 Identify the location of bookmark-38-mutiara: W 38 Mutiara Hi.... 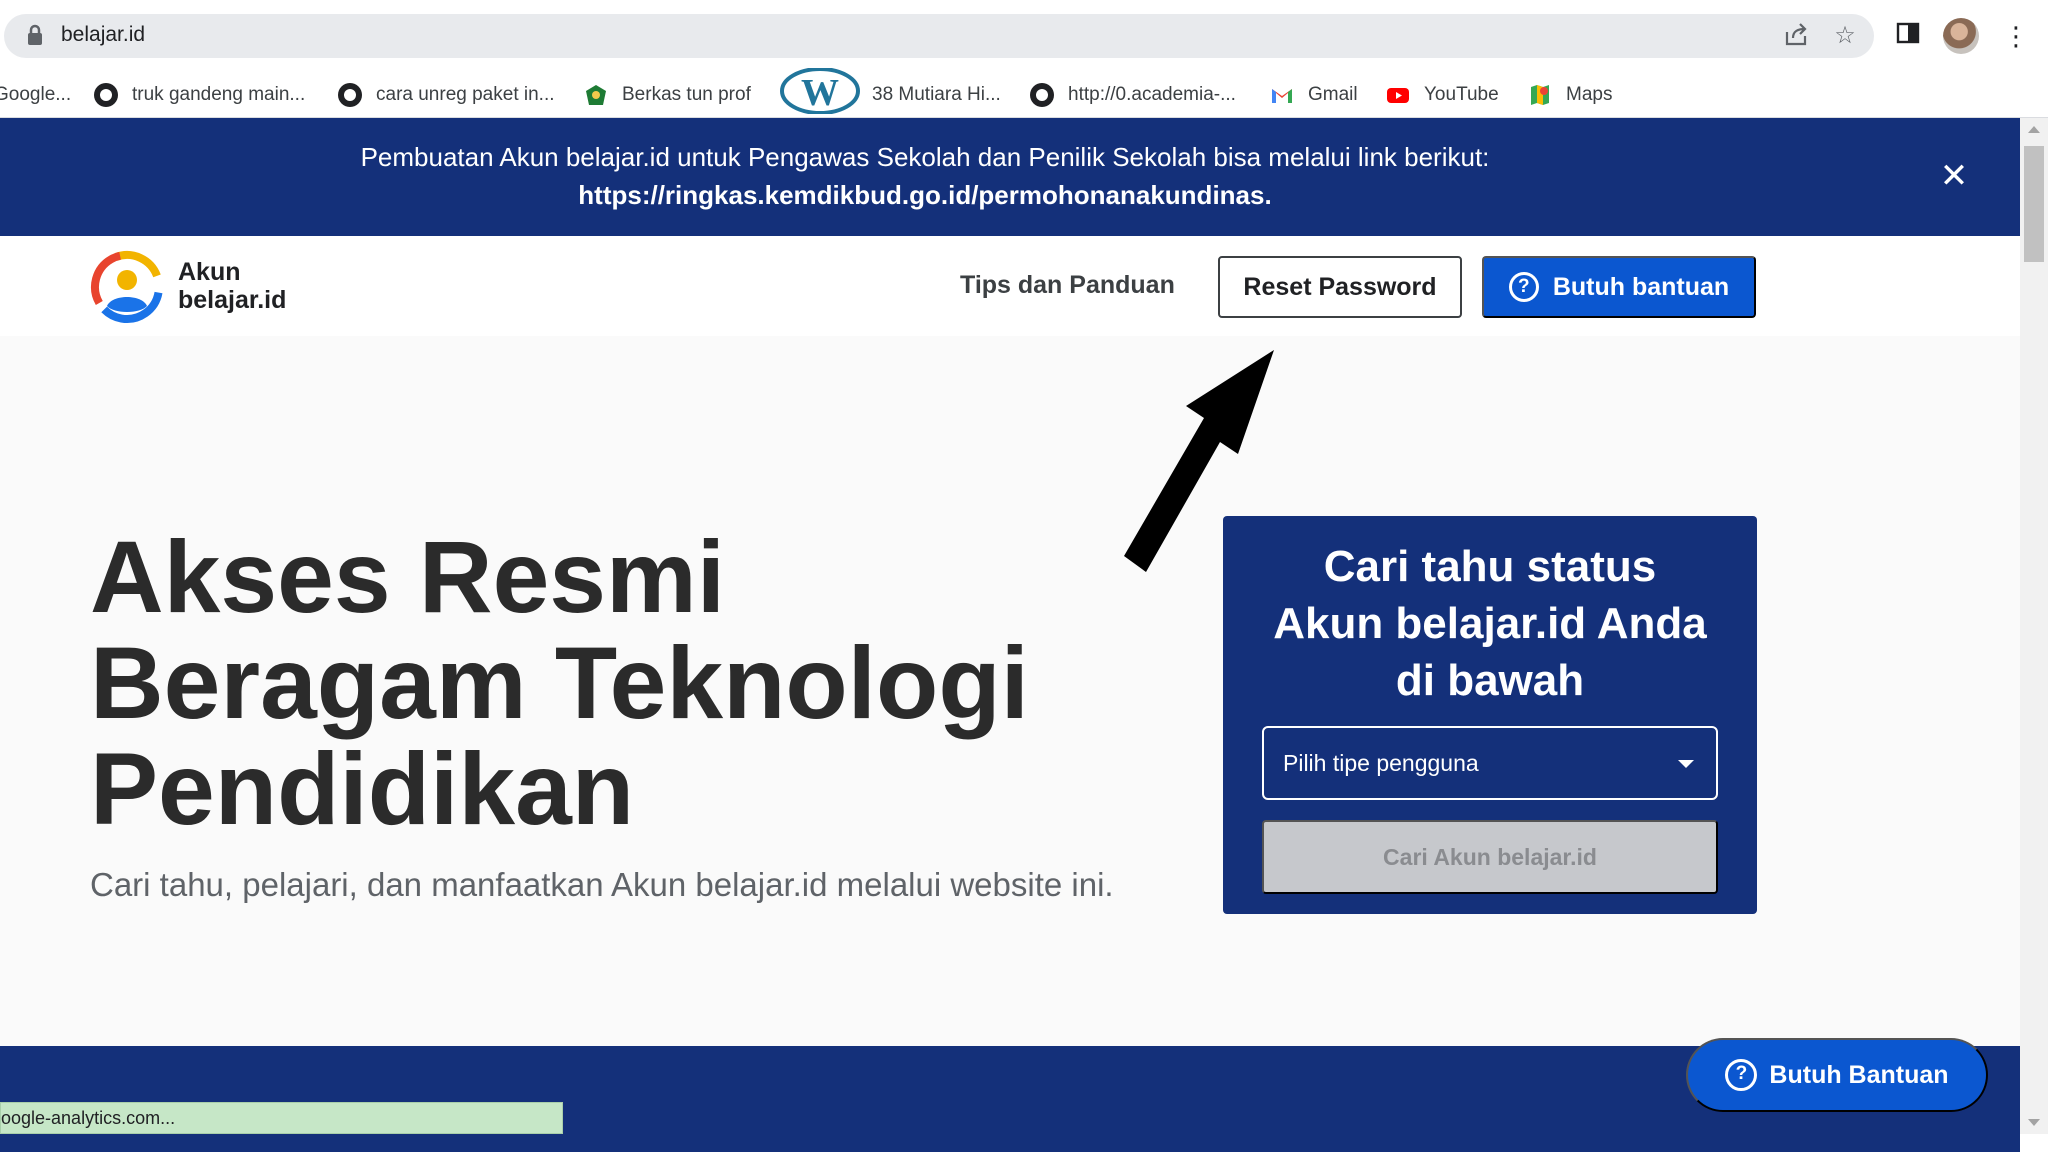
(890, 91).